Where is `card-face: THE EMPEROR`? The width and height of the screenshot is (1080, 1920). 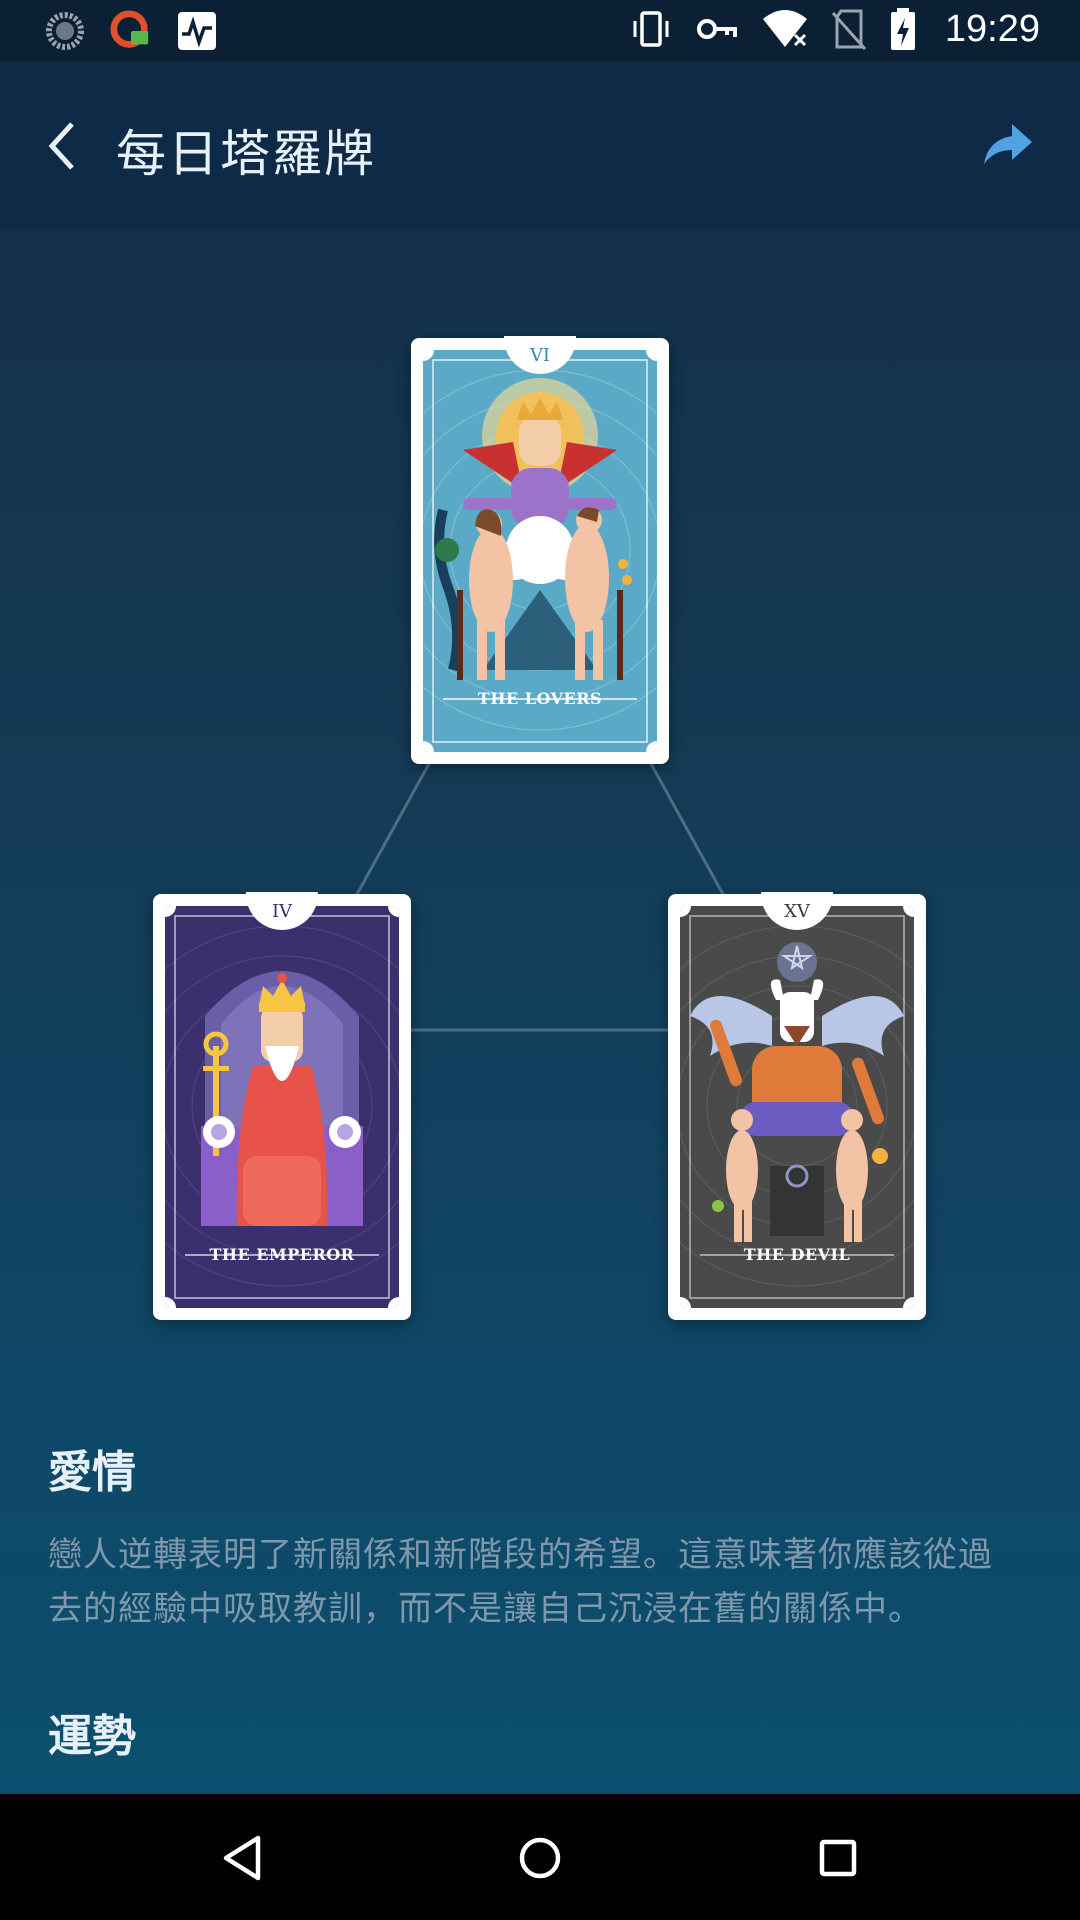
card-face: THE EMPEROR is located at coordinates (282, 1107).